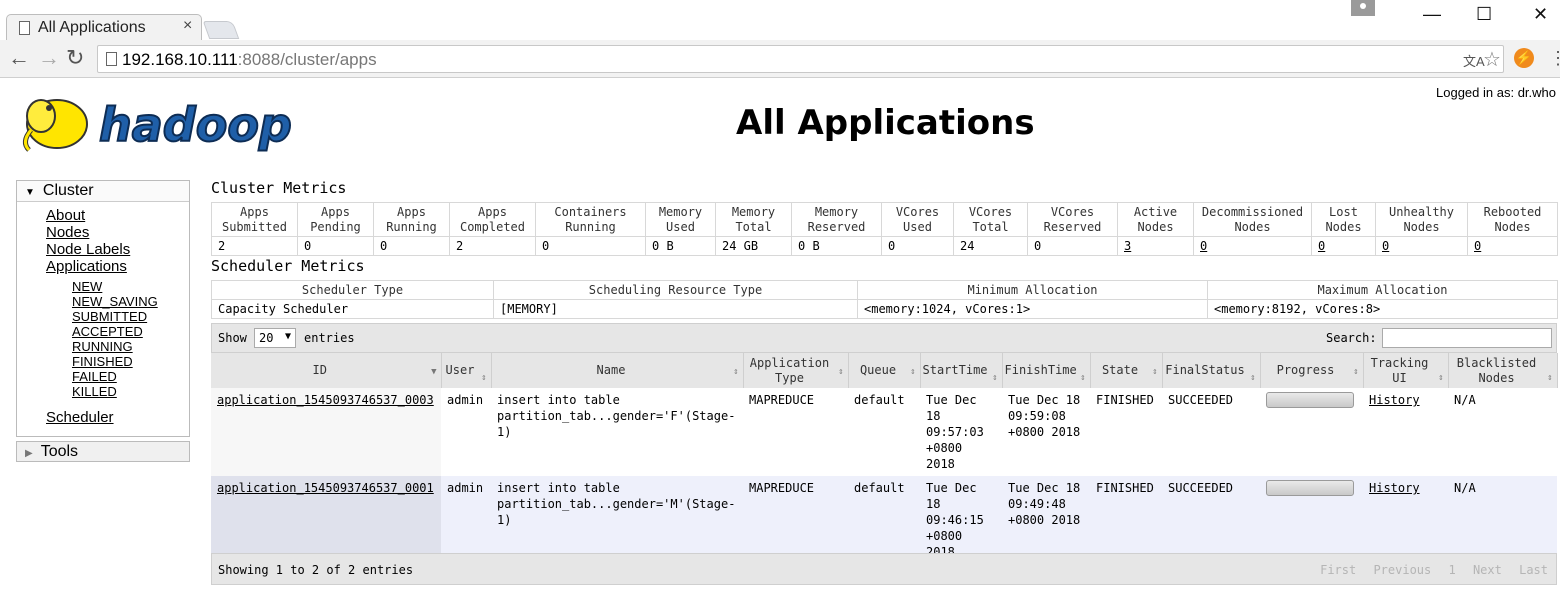 The image size is (1560, 592). I want to click on nav-state-running: RUNNING, so click(102, 346).